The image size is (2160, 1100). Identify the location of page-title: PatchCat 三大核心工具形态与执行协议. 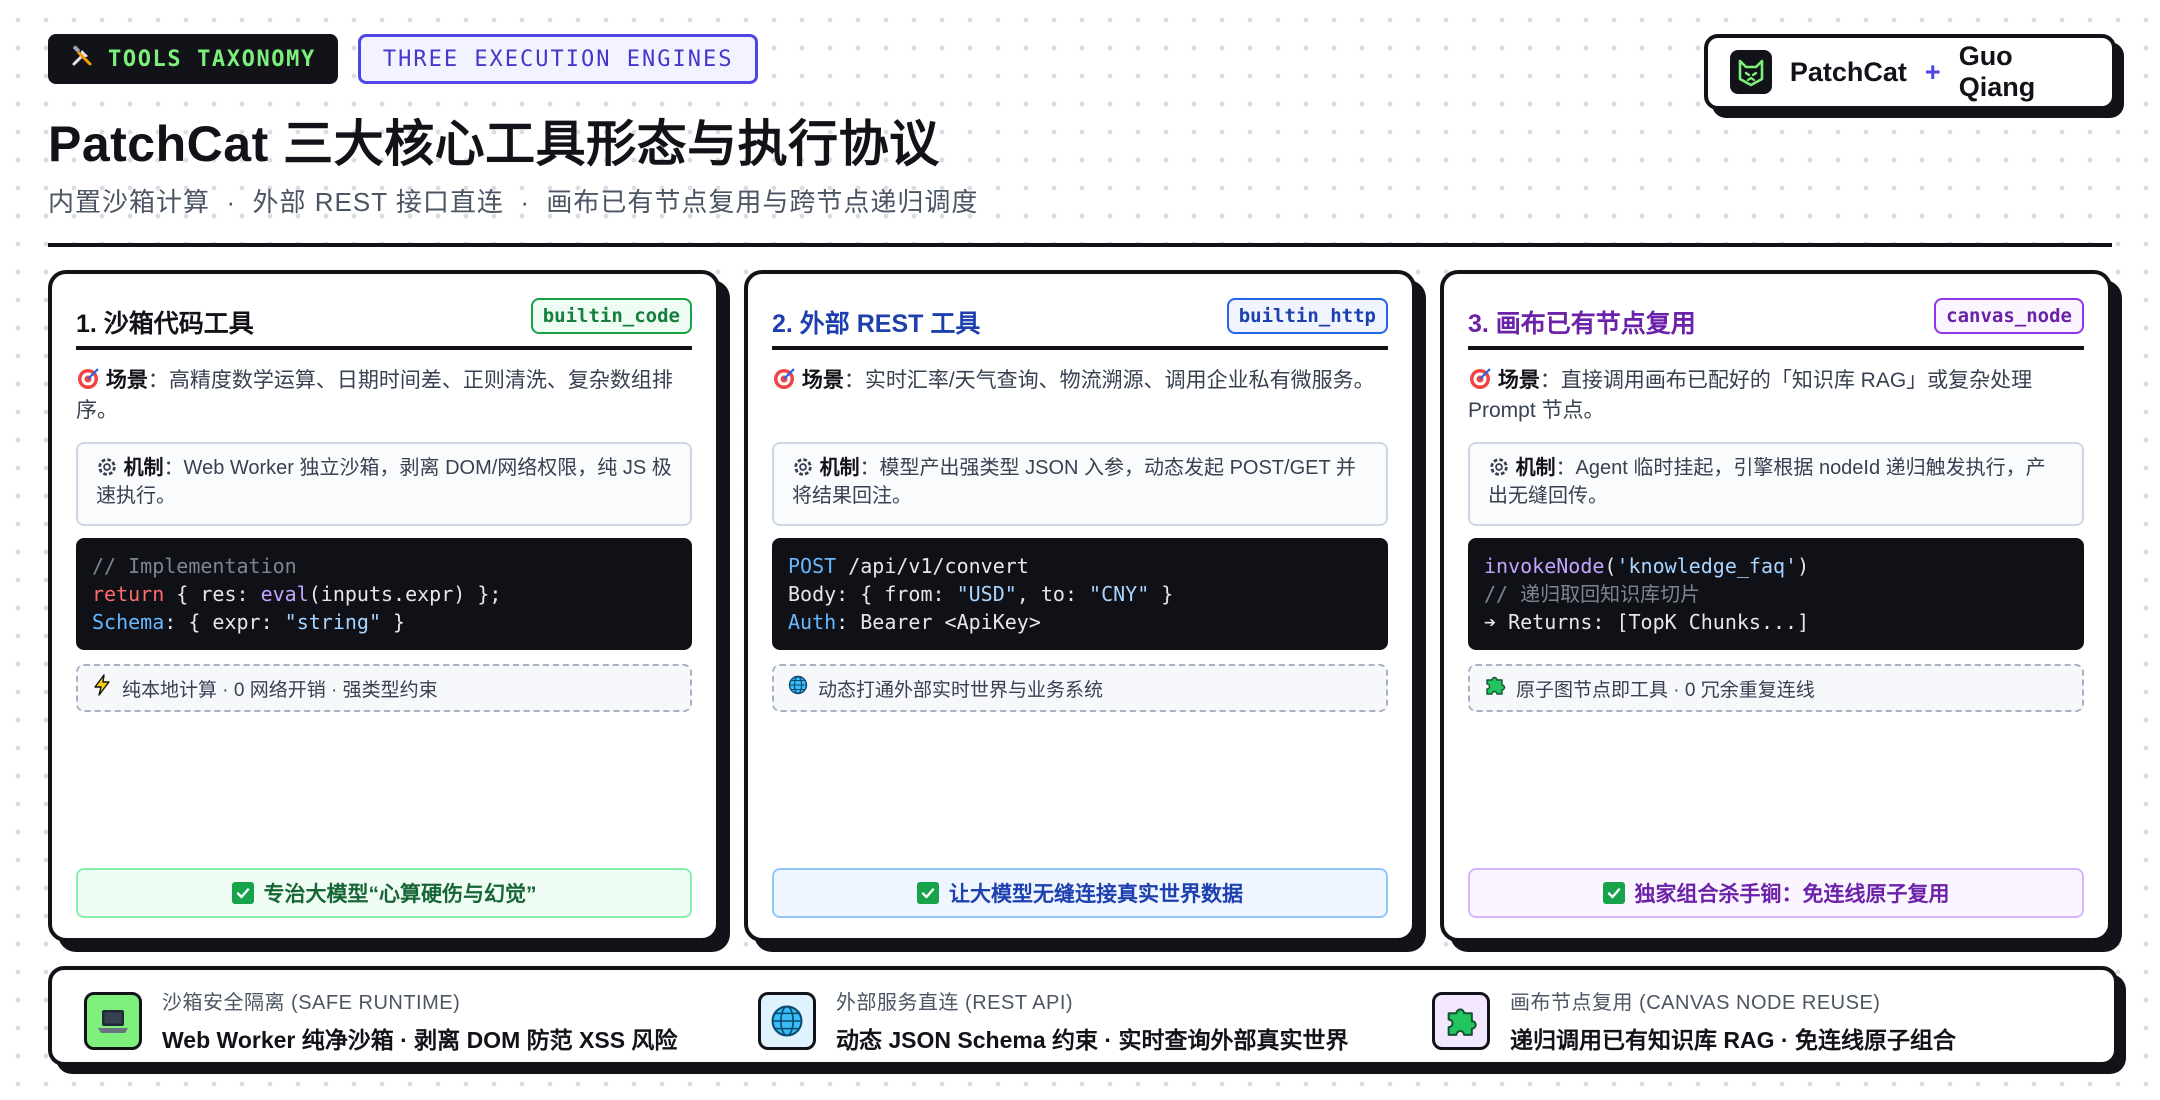
(494, 144).